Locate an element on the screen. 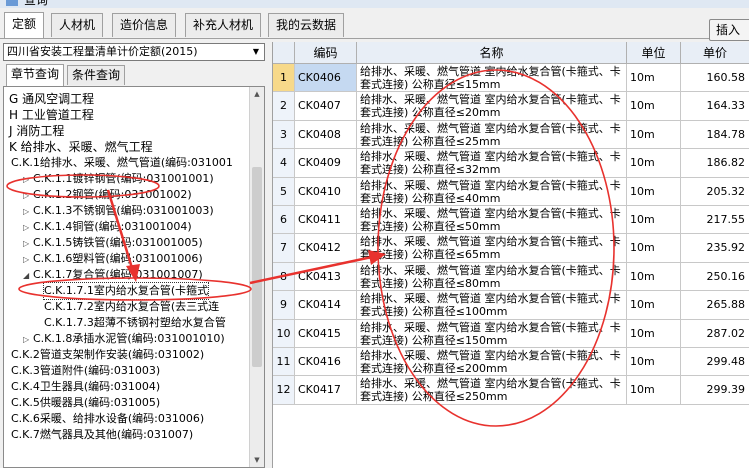  chevron-down-icon: ▼ is located at coordinates (256, 52).